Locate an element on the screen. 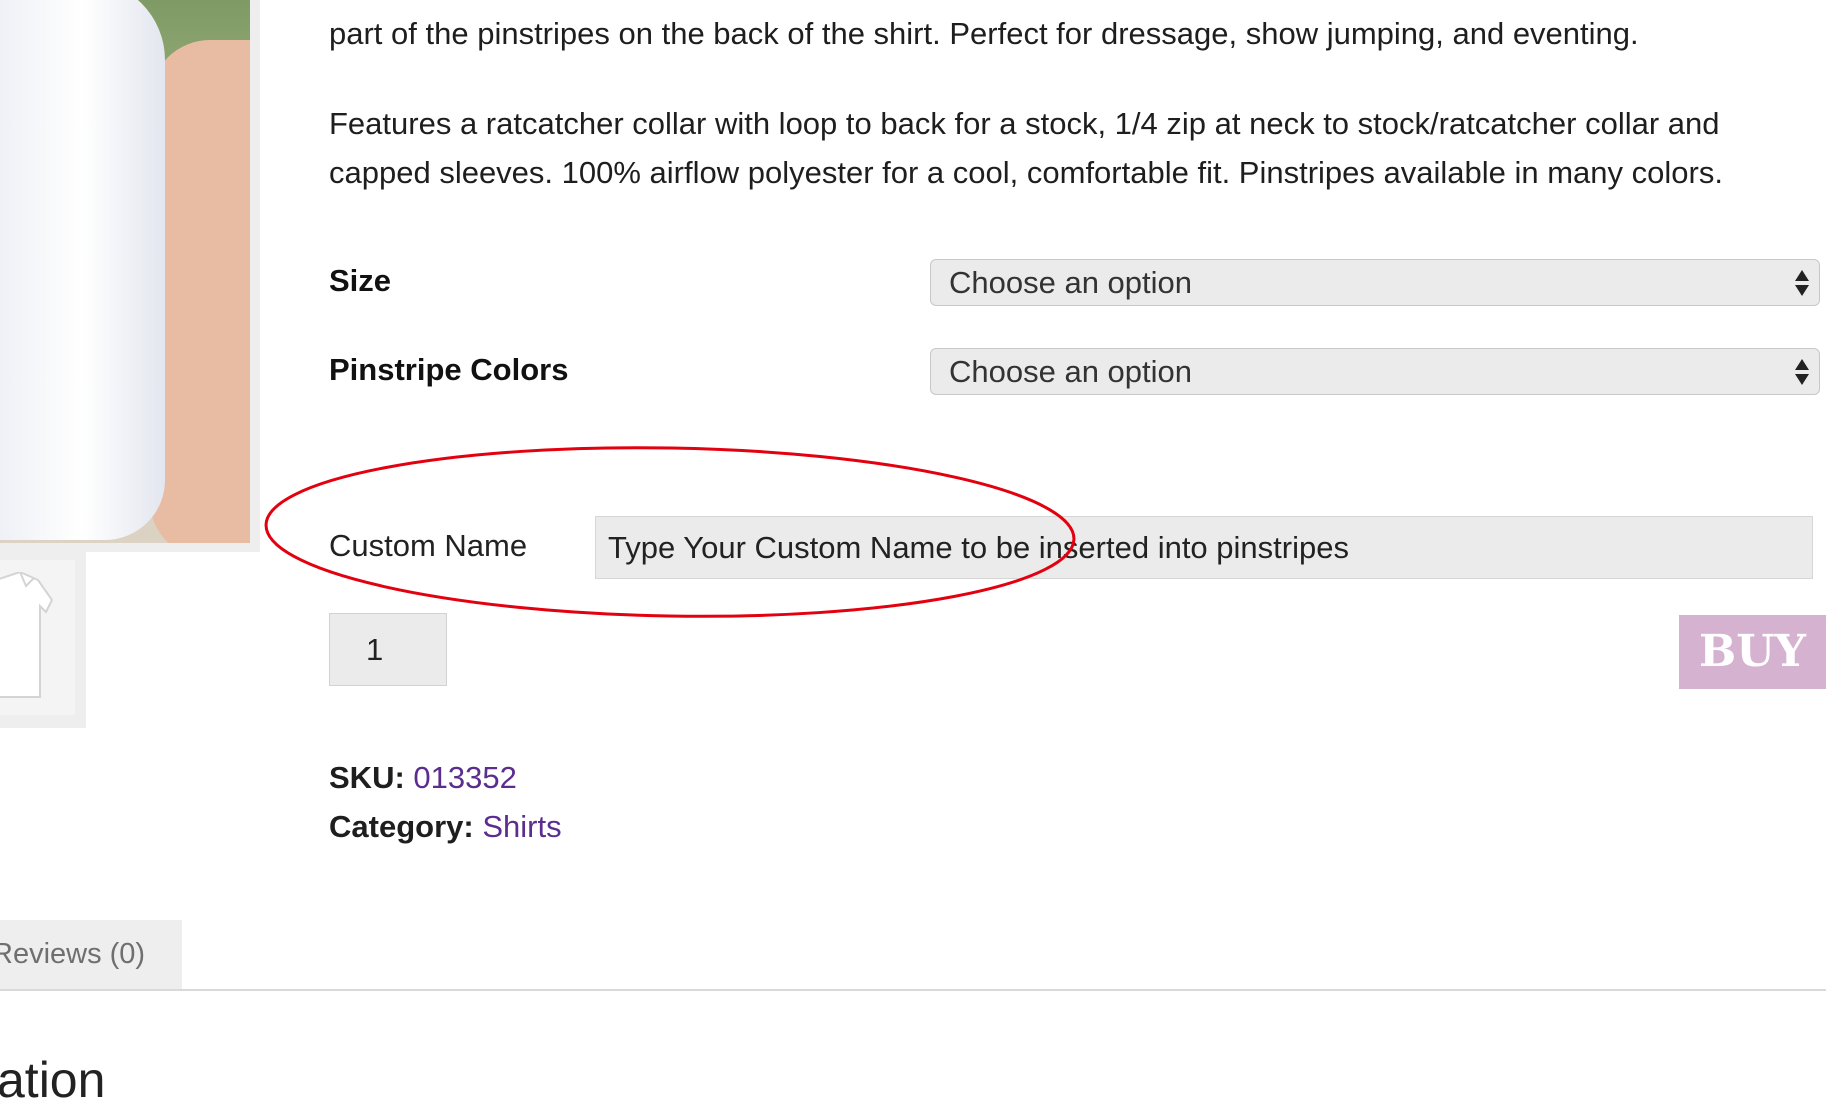 Image resolution: width=1838 pixels, height=1110 pixels. category-label: Category: is located at coordinates (401, 826).